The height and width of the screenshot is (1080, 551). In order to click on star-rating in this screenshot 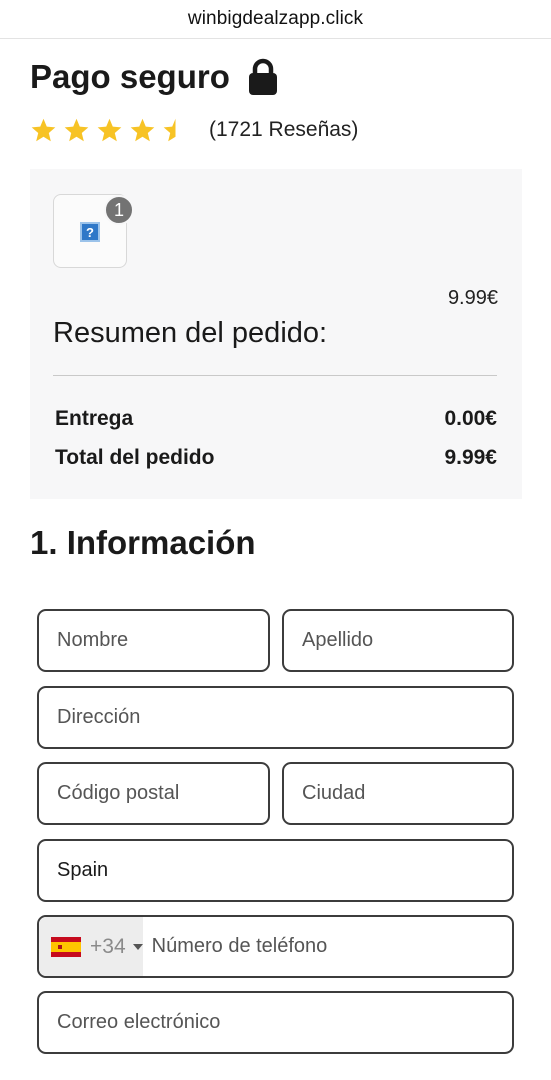, I will do `click(112, 130)`.